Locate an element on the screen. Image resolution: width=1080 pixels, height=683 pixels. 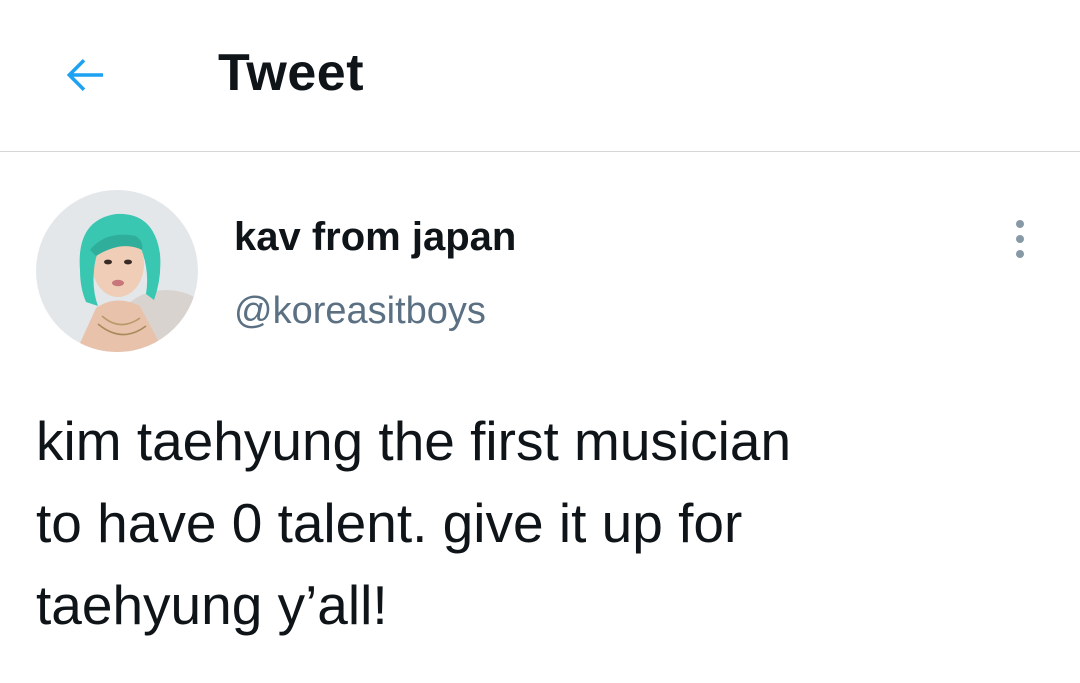
back-button is located at coordinates (85, 75).